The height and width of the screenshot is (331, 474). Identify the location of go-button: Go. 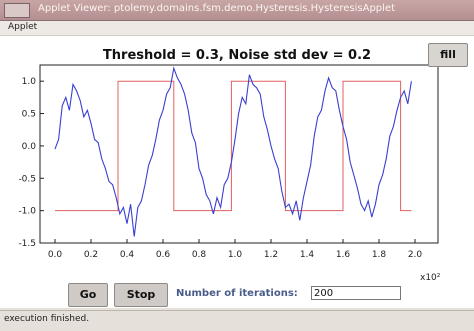
(88, 295).